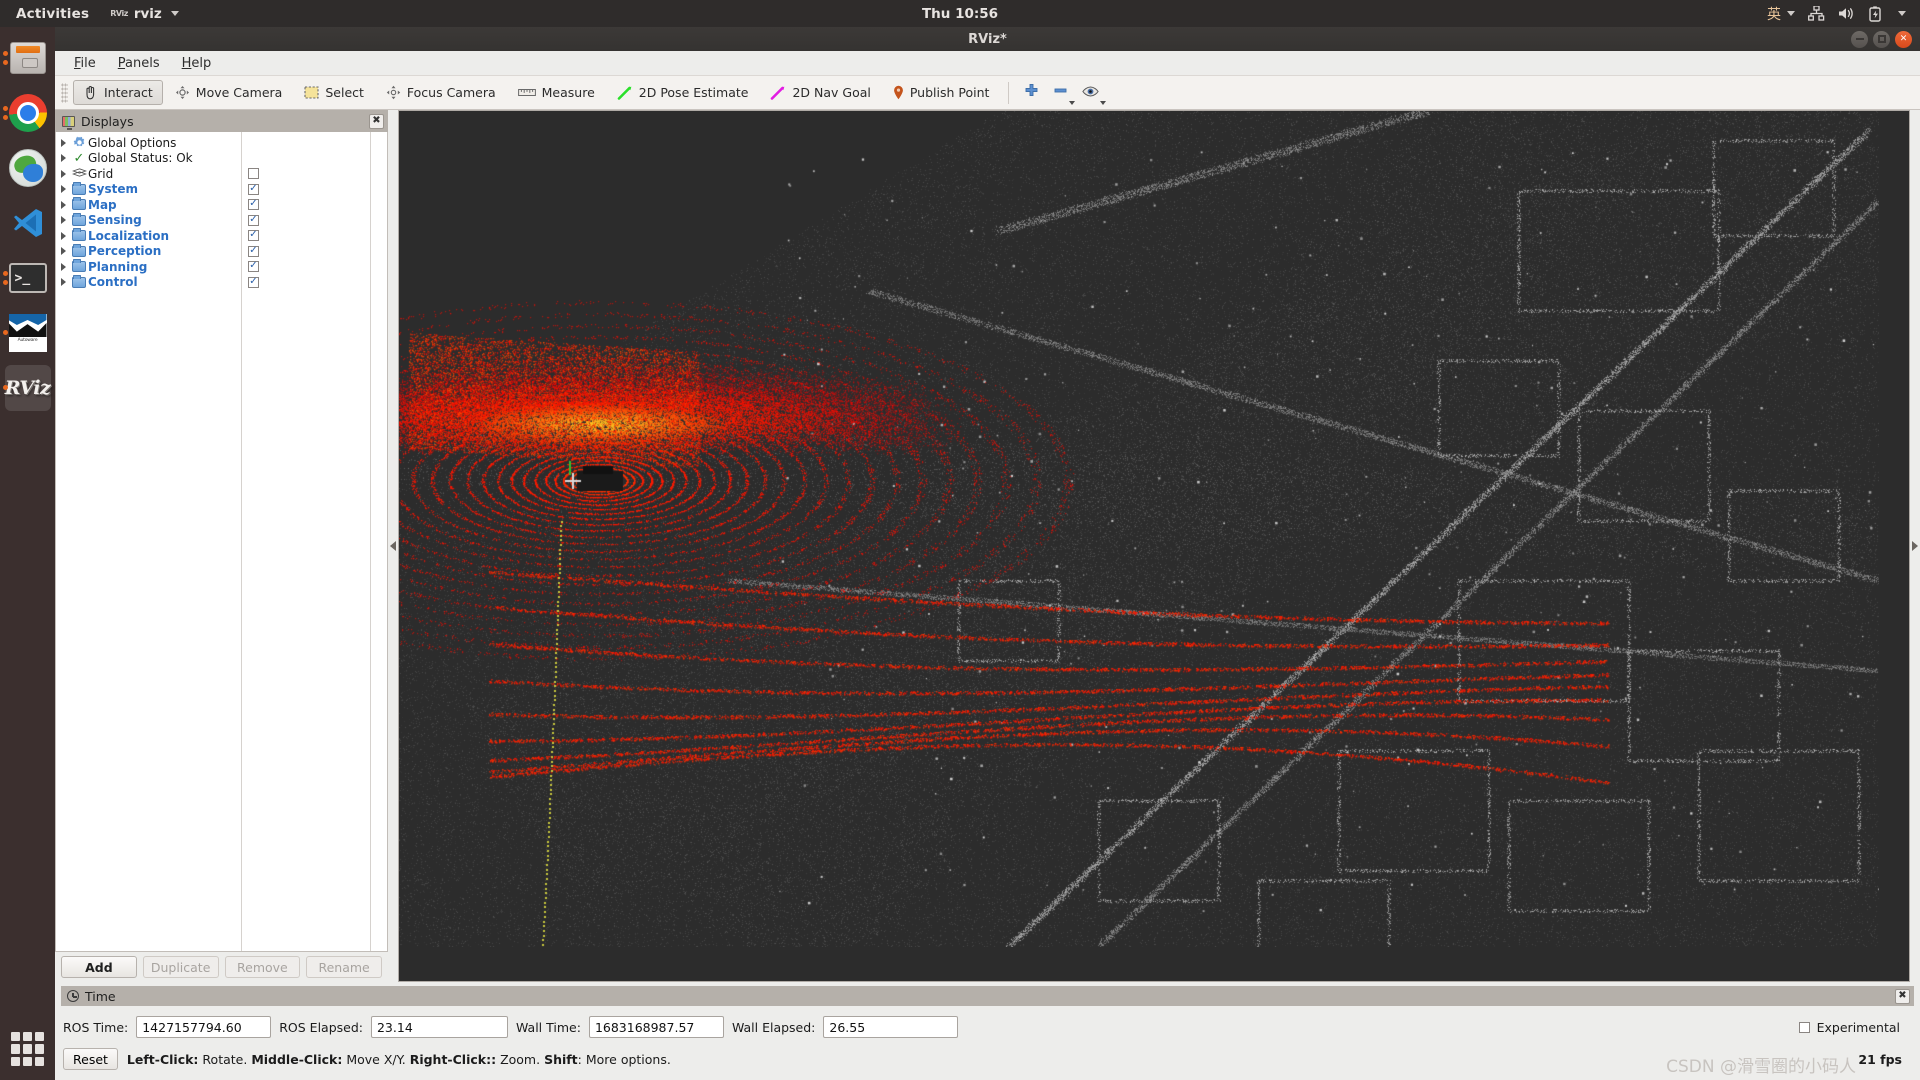 This screenshot has width=1920, height=1080. What do you see at coordinates (1855, 1027) in the screenshot?
I see `experimental-toggle: Experimental` at bounding box center [1855, 1027].